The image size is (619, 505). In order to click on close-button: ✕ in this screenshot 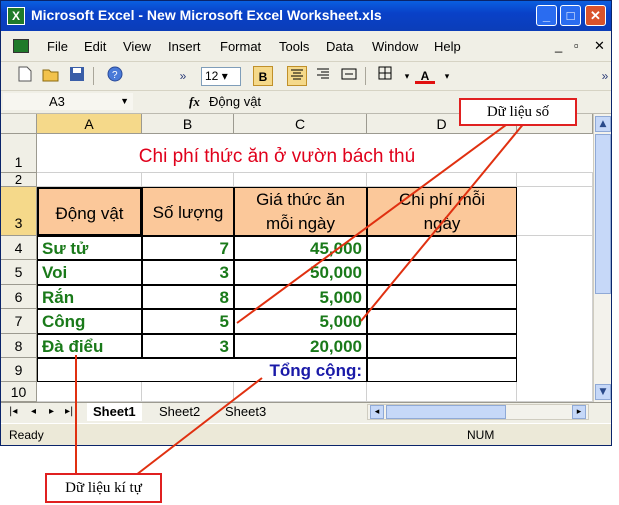, I will do `click(595, 15)`.